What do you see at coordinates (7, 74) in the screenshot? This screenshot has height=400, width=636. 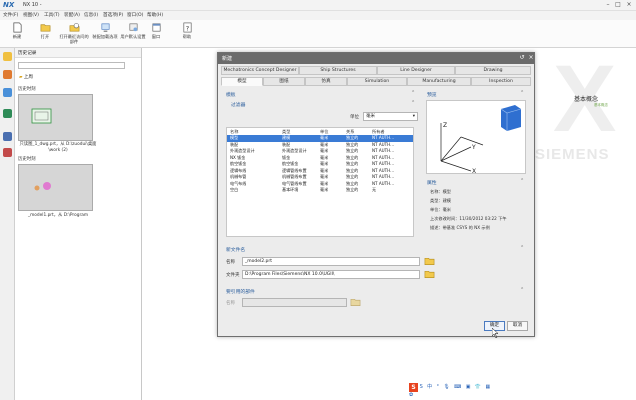 I see `part-navigator-icon` at bounding box center [7, 74].